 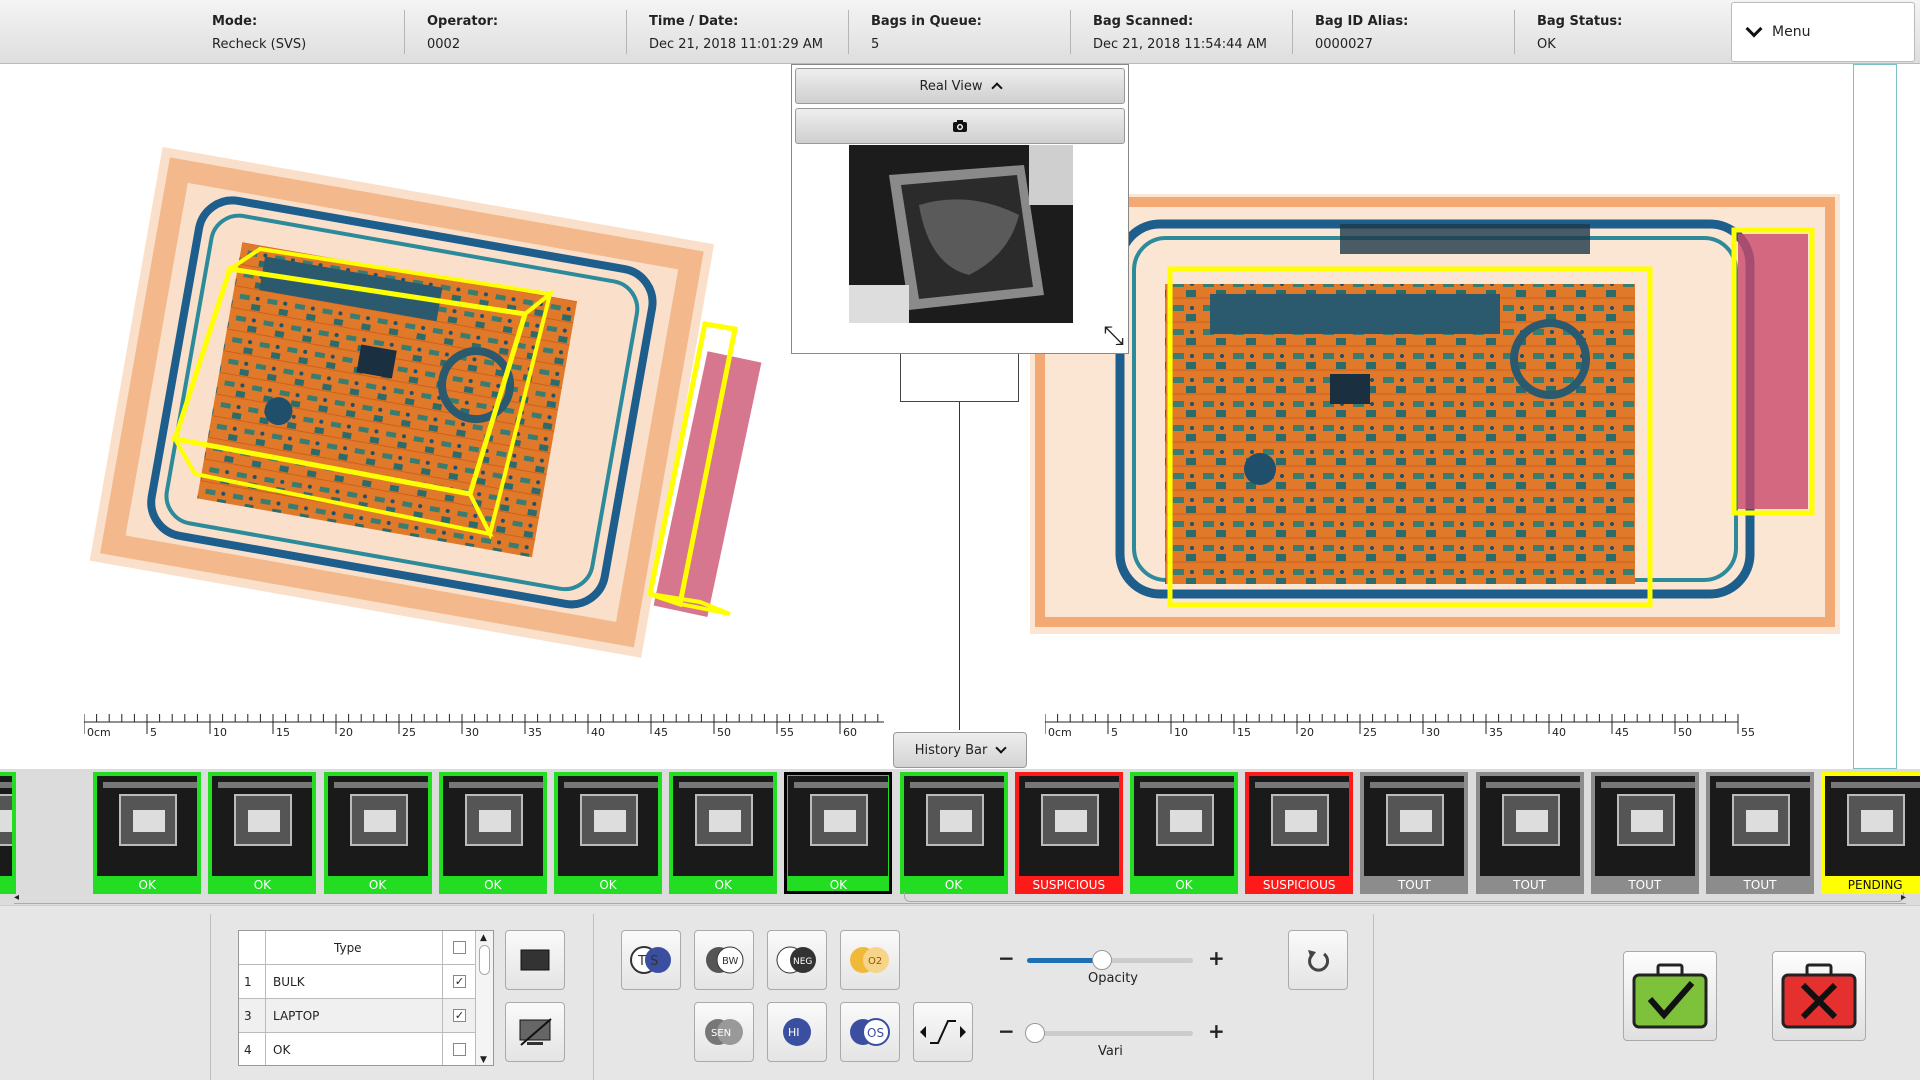 I want to click on history-bar-button: History Bar, so click(x=960, y=750).